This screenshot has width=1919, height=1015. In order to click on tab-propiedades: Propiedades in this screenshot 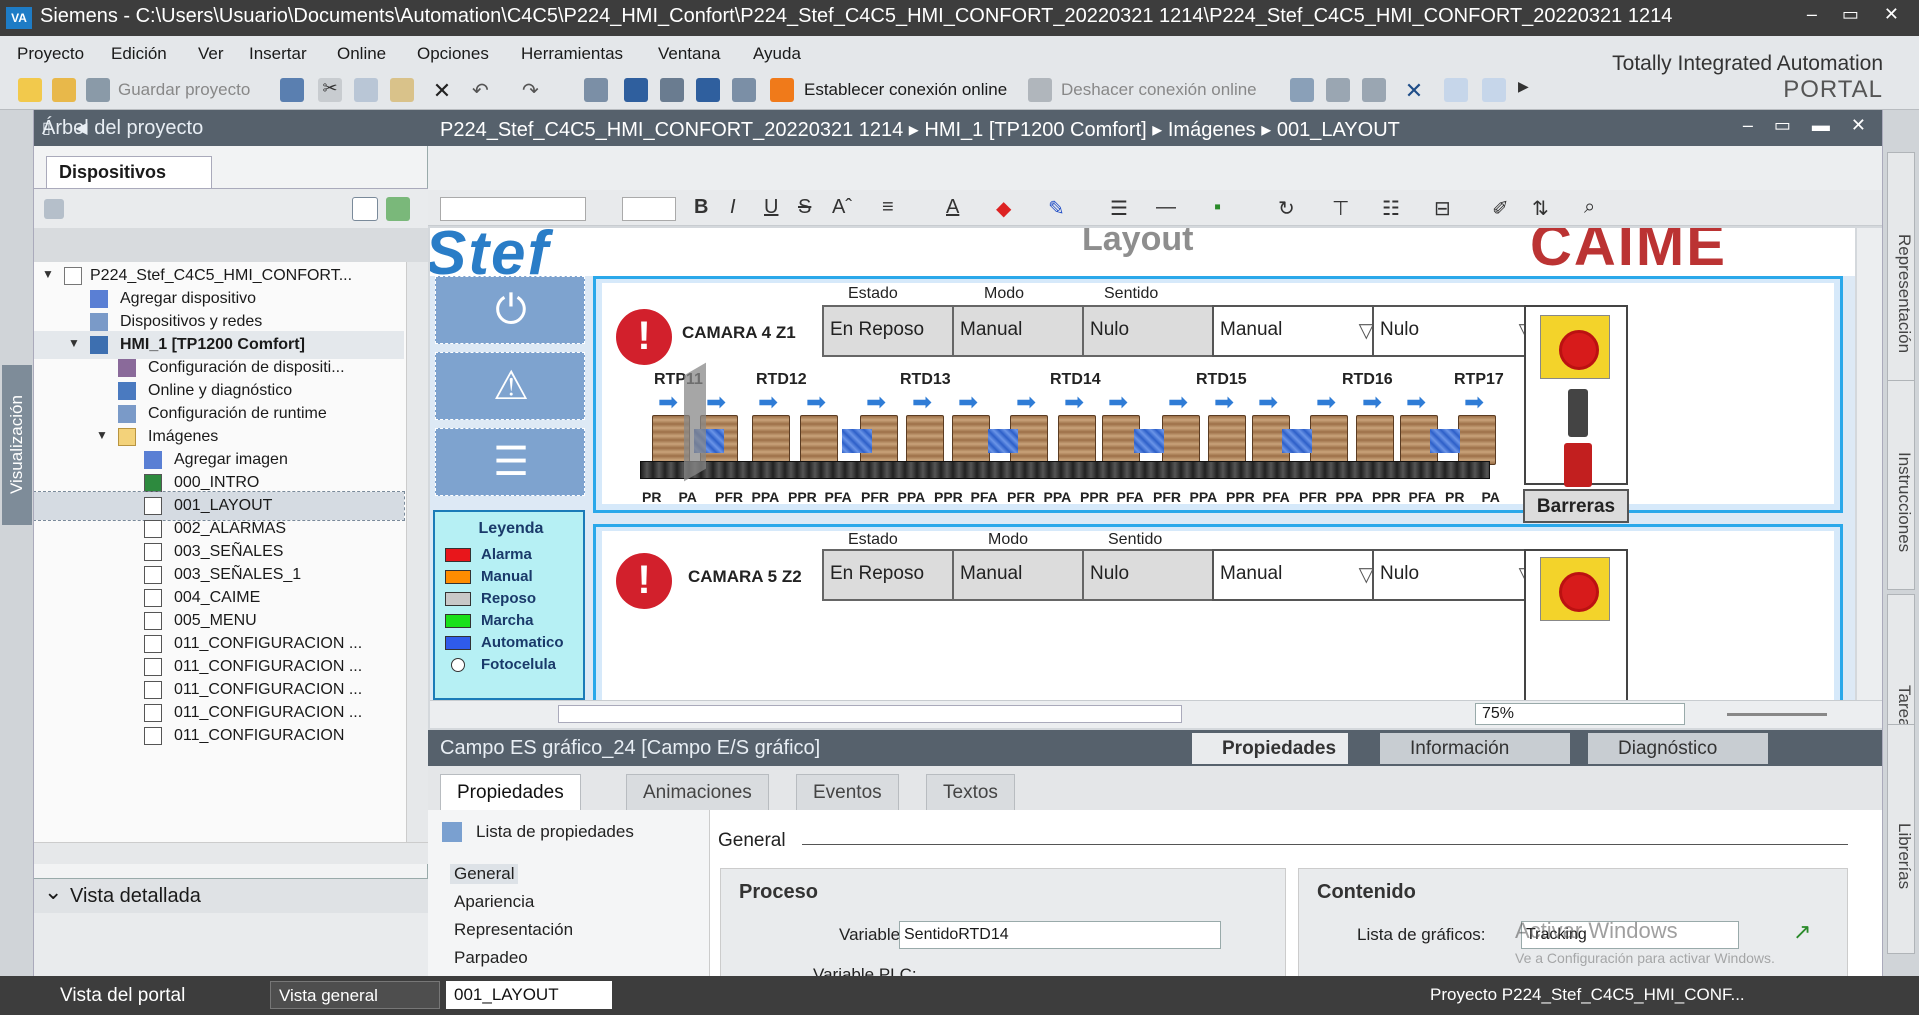, I will do `click(1270, 748)`.